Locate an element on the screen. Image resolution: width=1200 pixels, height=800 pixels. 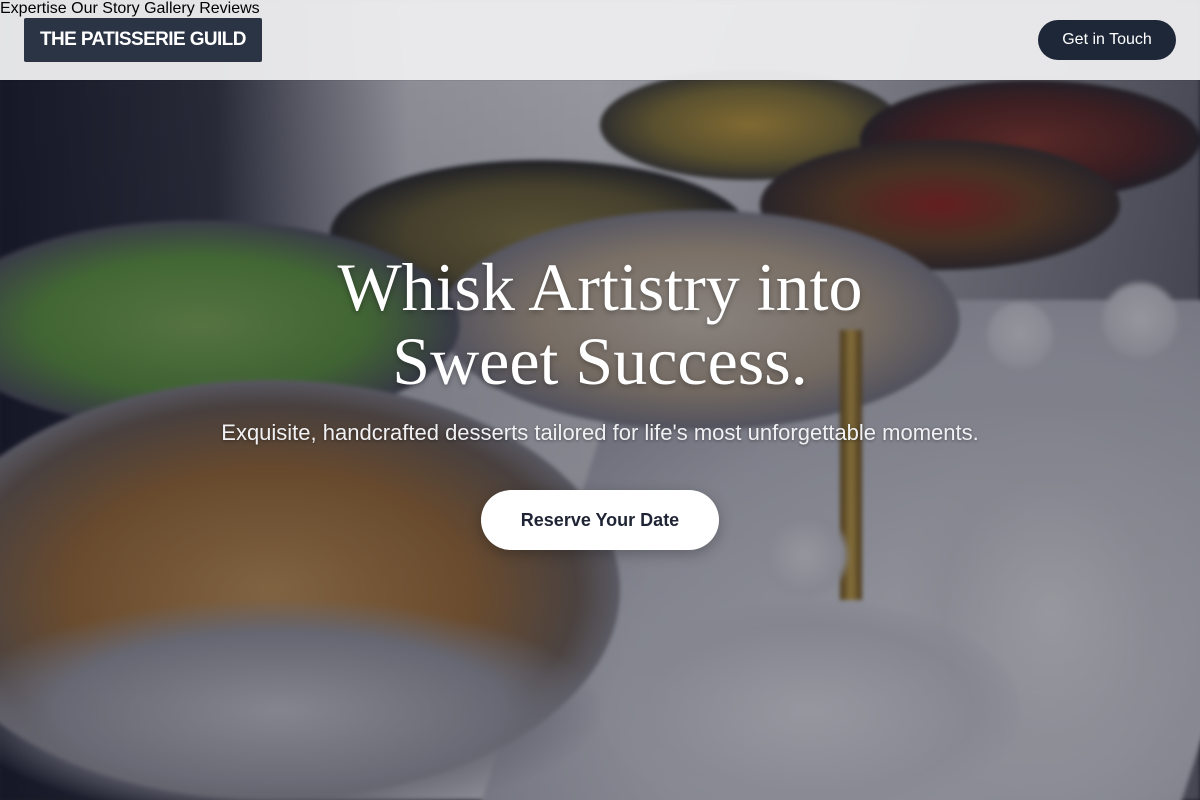
reserve-your-date-button: Reserve Your Date is located at coordinates (600, 520).